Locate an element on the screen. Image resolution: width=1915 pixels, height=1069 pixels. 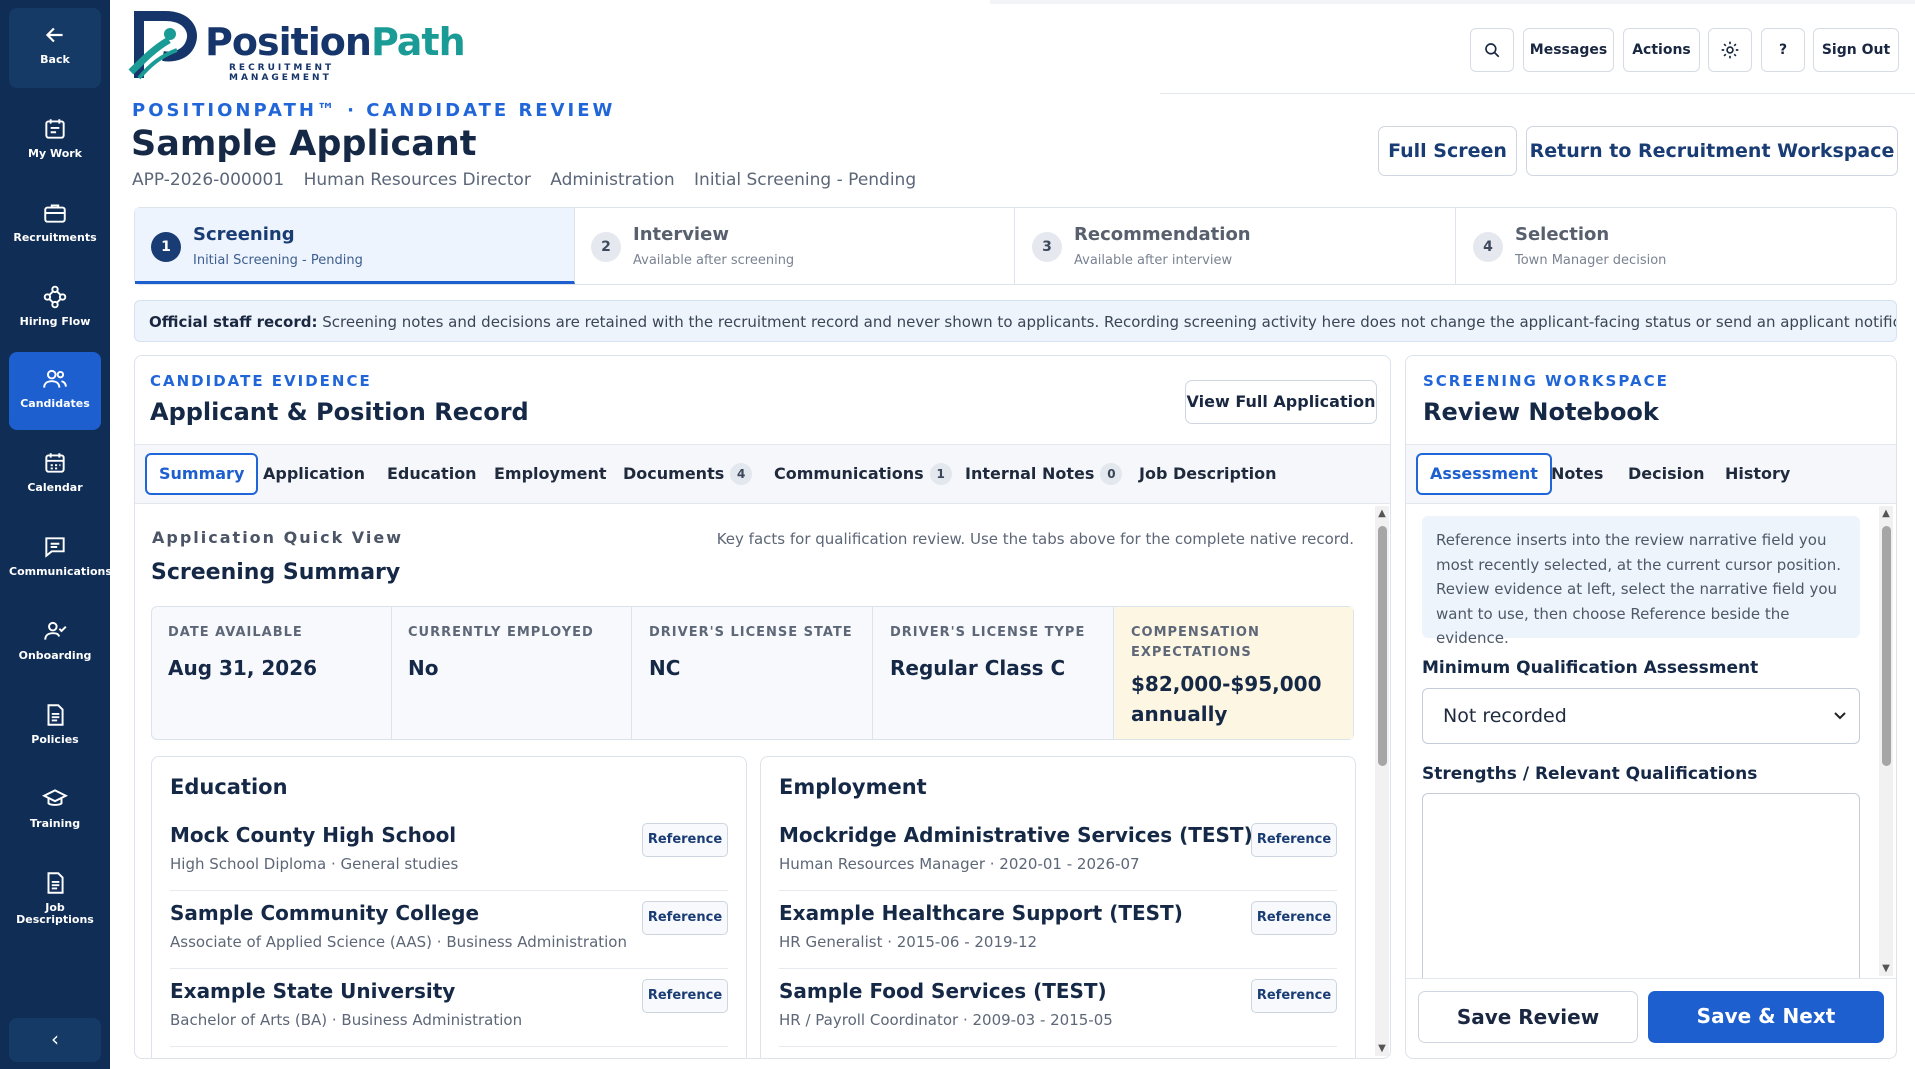
save-bar: Save Review Save & Next is located at coordinates (1651, 1015).